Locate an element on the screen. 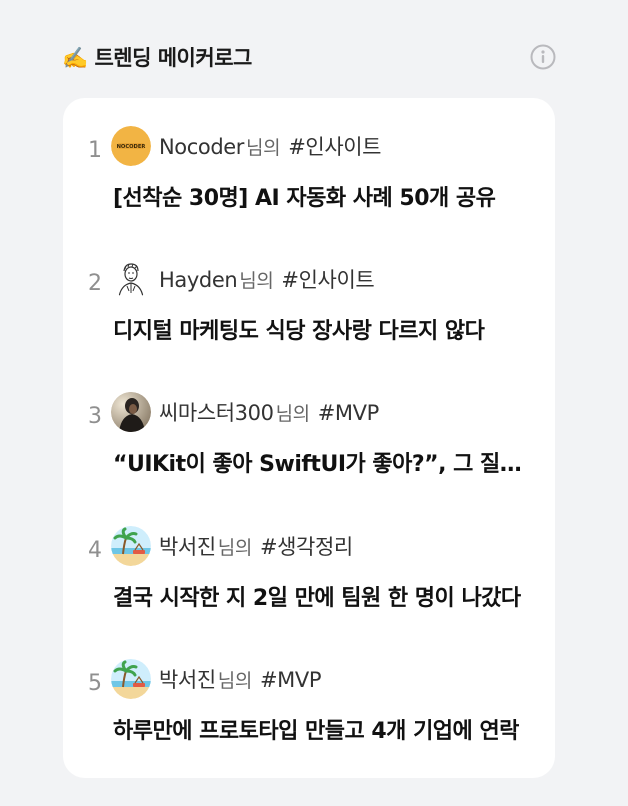 The width and height of the screenshot is (628, 806). section-title: ✍️ 트렌딩 메이커로그 is located at coordinates (157, 58).